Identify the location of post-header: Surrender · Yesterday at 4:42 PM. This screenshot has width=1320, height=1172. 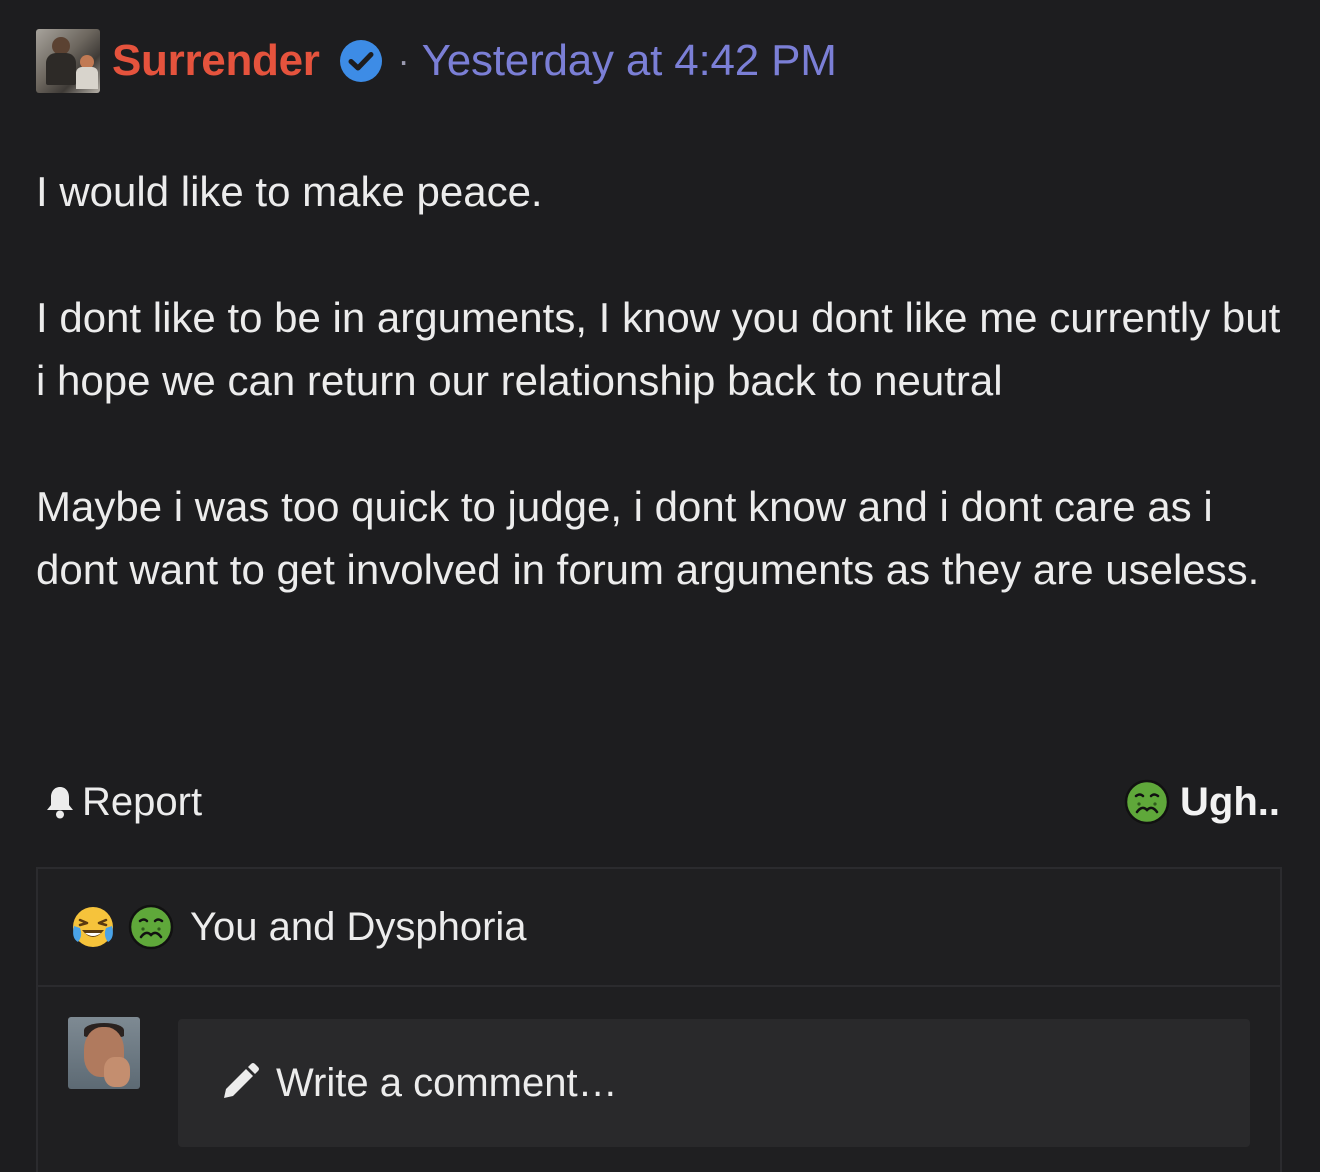
(436, 61).